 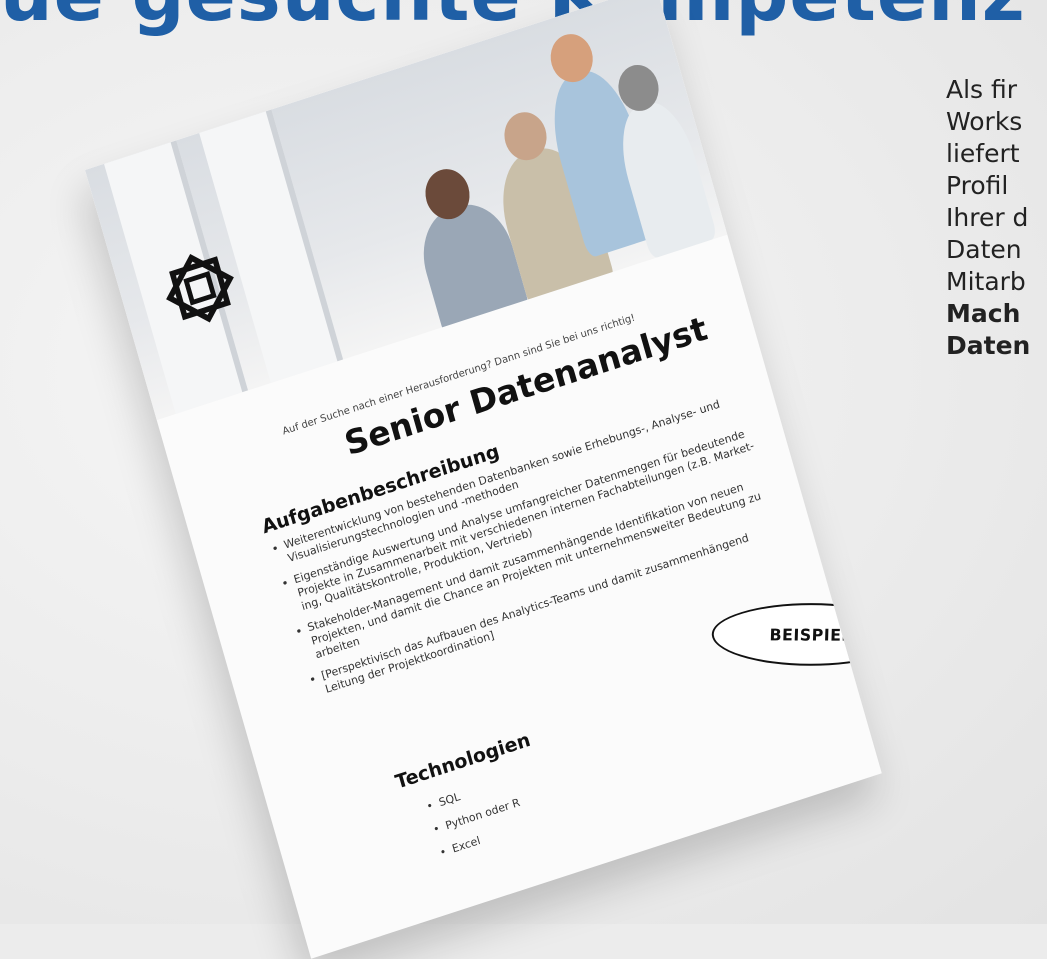 I want to click on side-text-line: Works, so click(x=984, y=121).